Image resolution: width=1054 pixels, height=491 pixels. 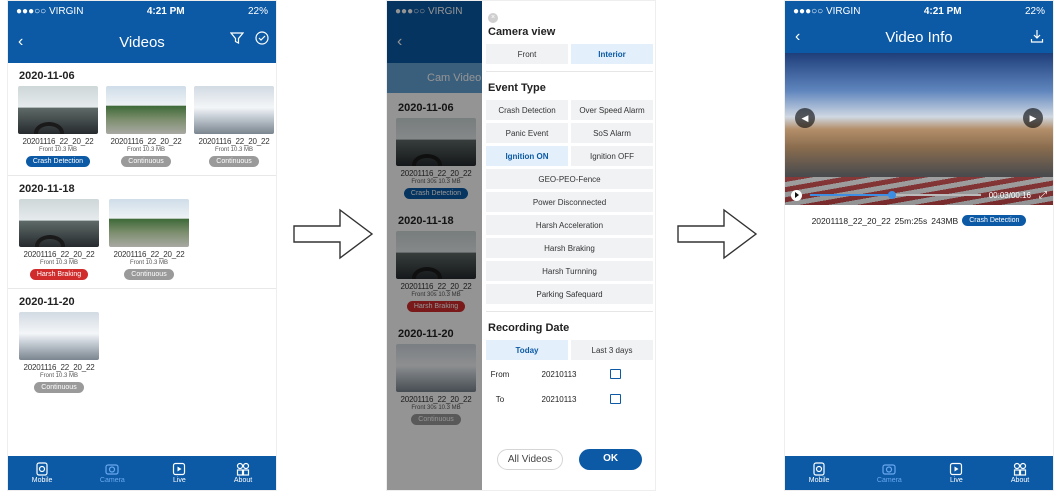 I want to click on option-interior: Interior, so click(x=612, y=54).